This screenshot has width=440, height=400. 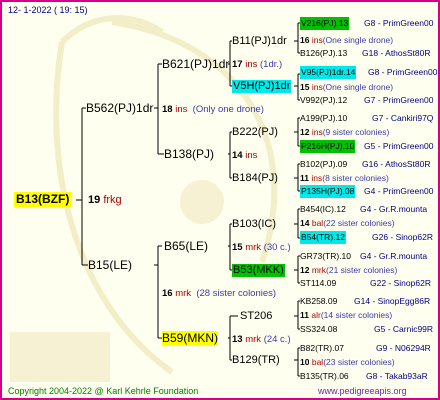 I want to click on gen3-node-1: B621(PJ)1dr, so click(x=195, y=64).